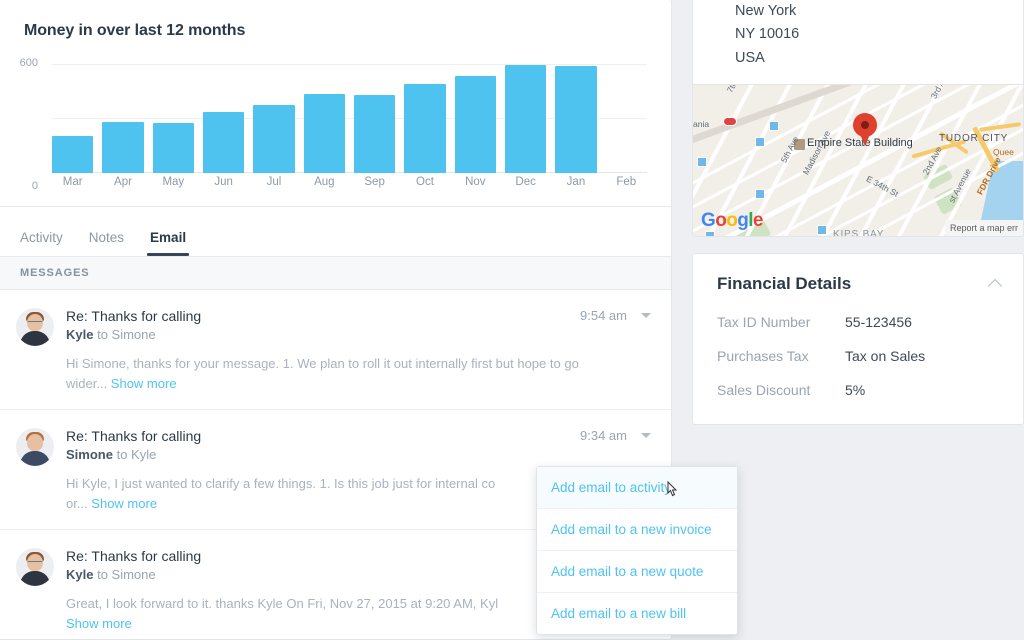  What do you see at coordinates (701, 124) in the screenshot?
I see `map-label-ania: ania` at bounding box center [701, 124].